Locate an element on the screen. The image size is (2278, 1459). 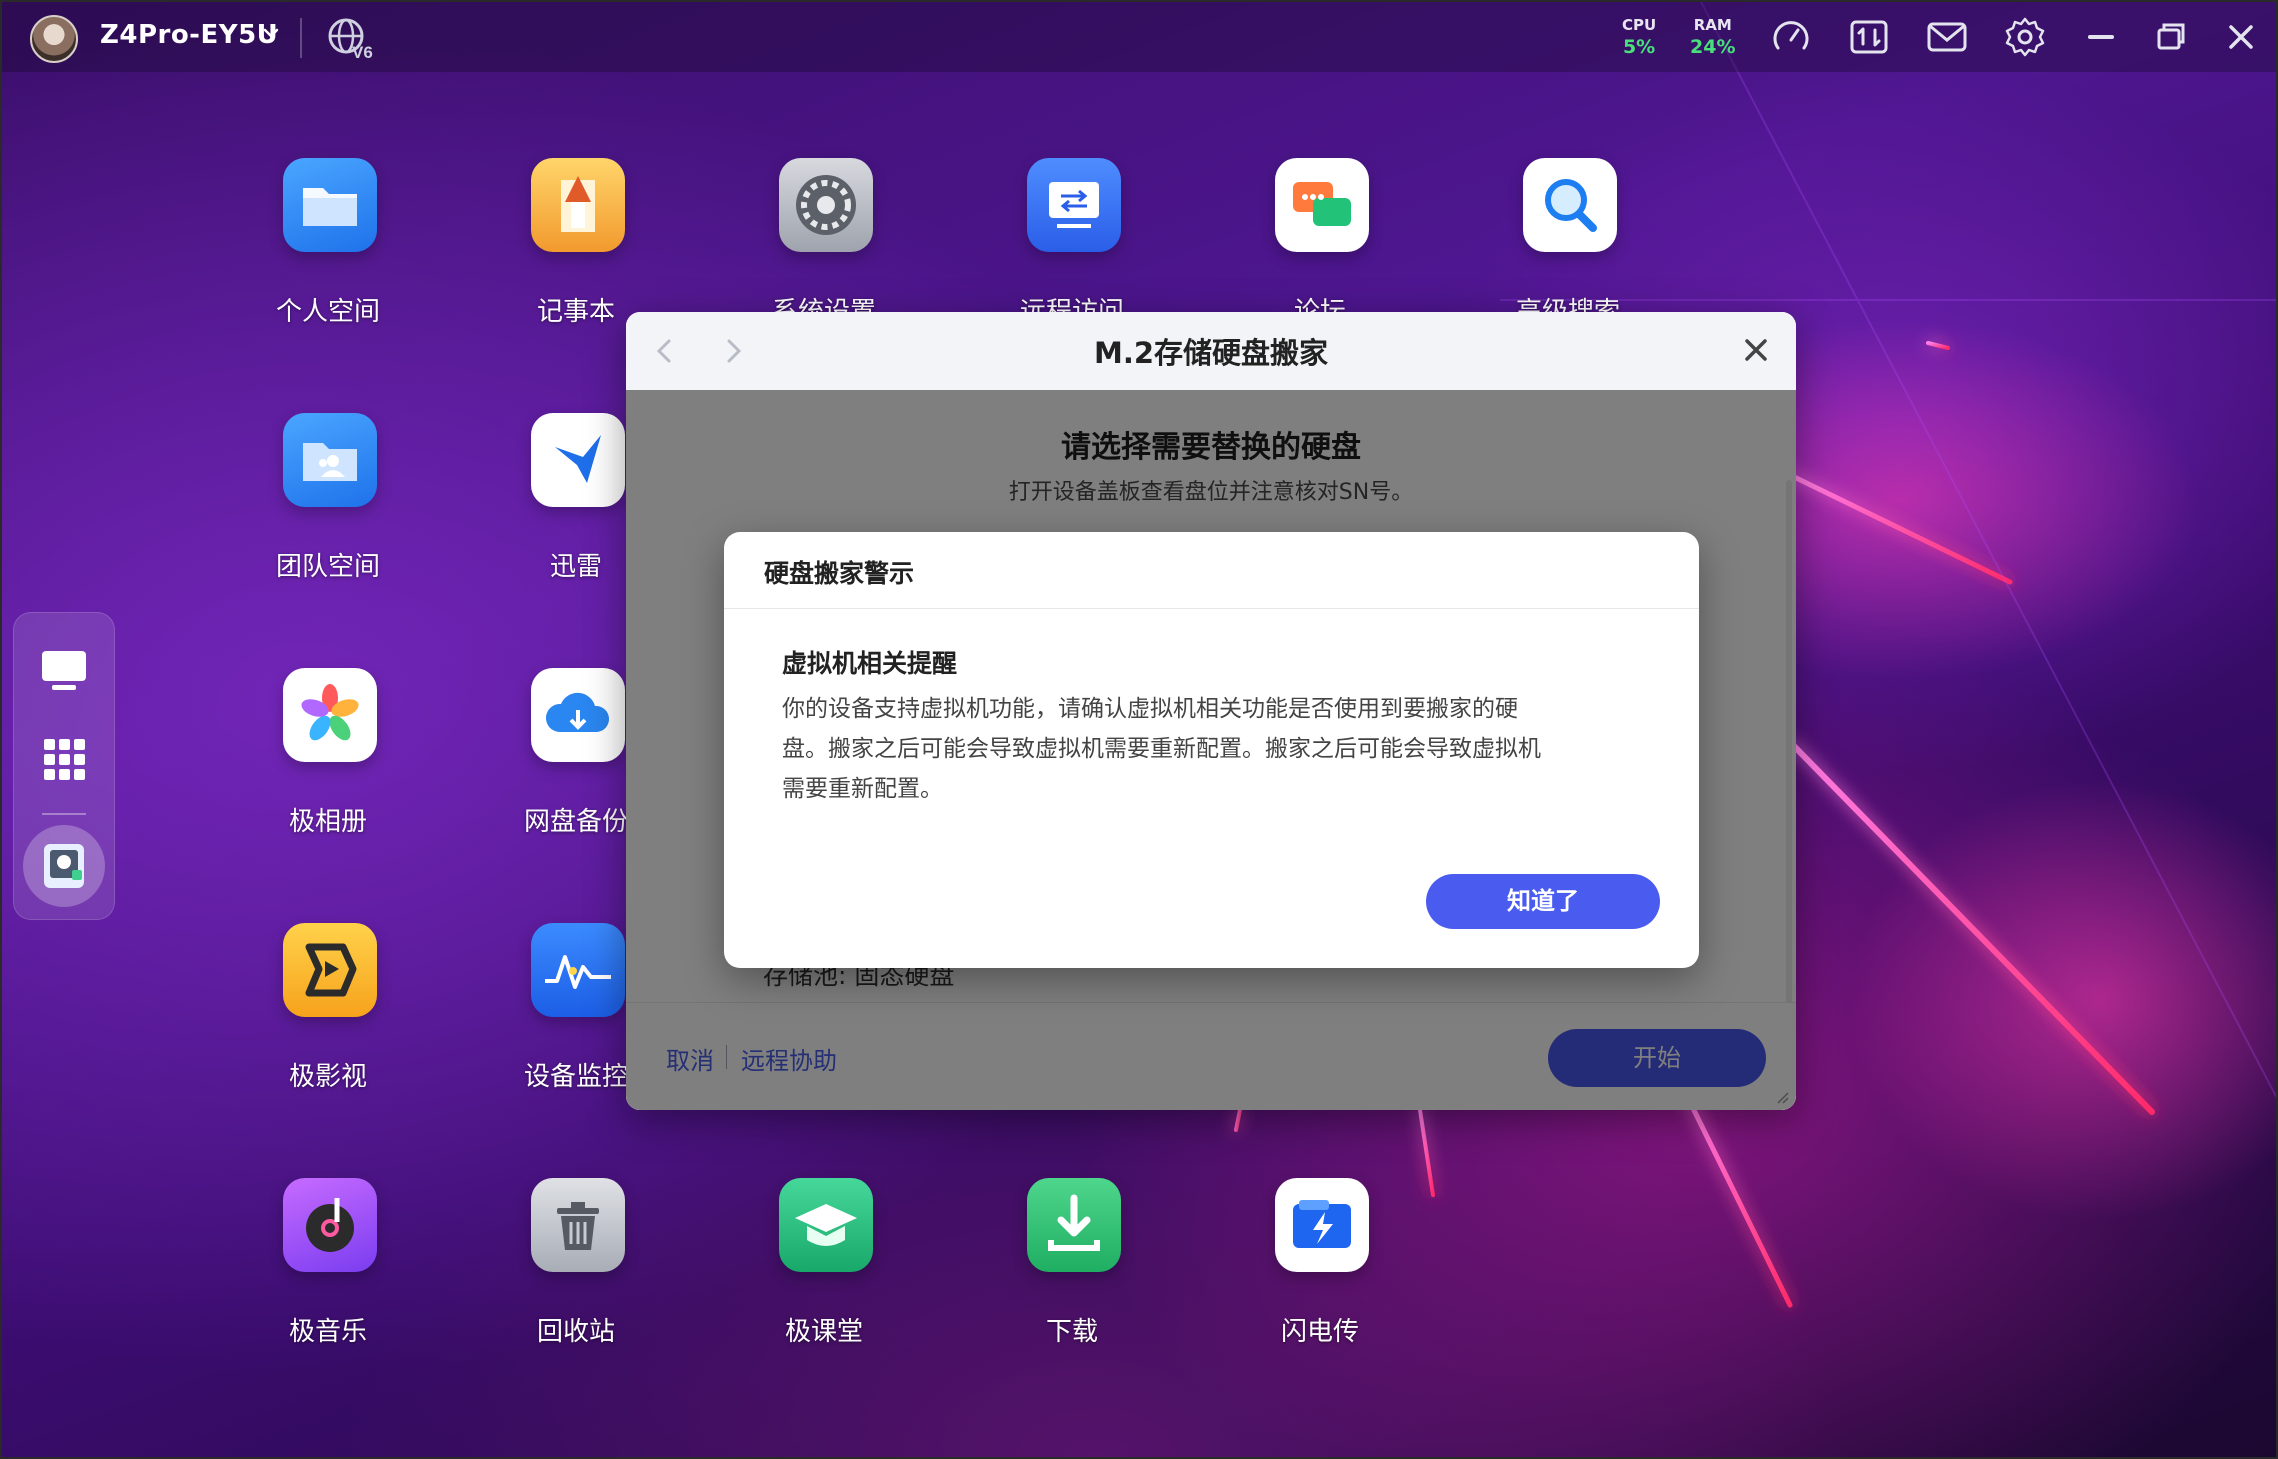
app-label: 极影视 is located at coordinates (327, 1077).